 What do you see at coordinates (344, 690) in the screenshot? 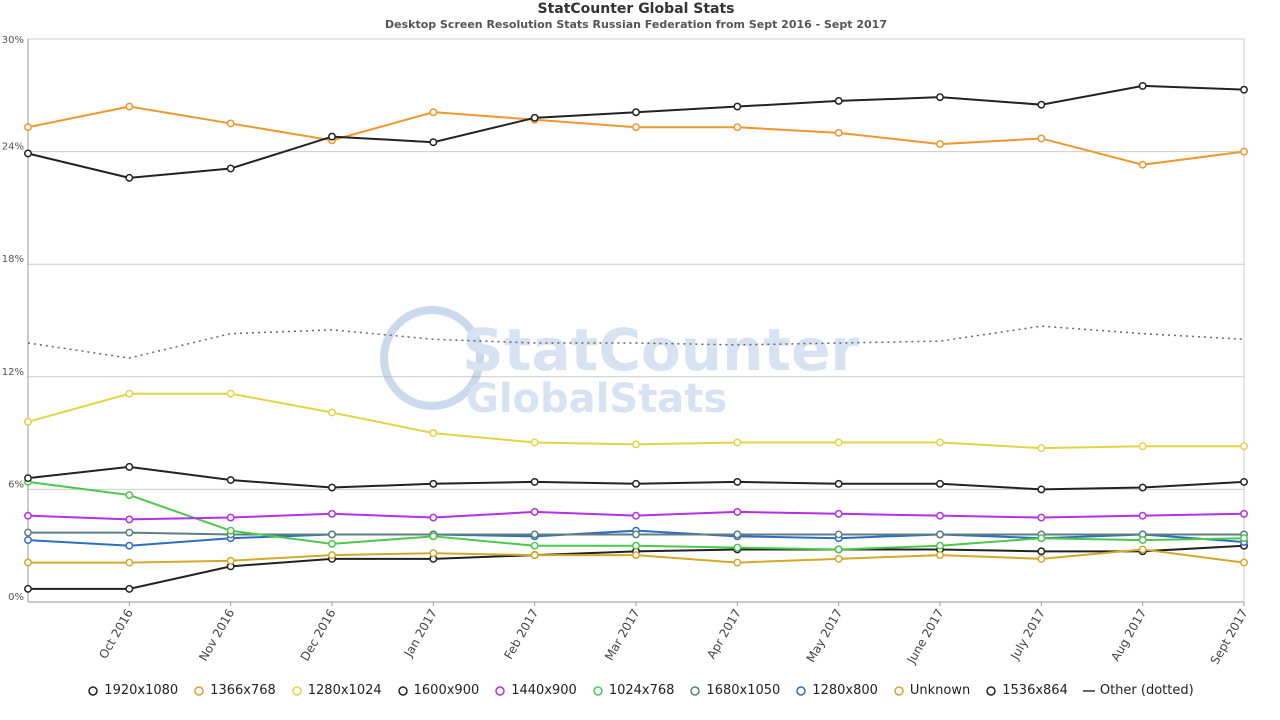
I see `legend-label: 1280x1024` at bounding box center [344, 690].